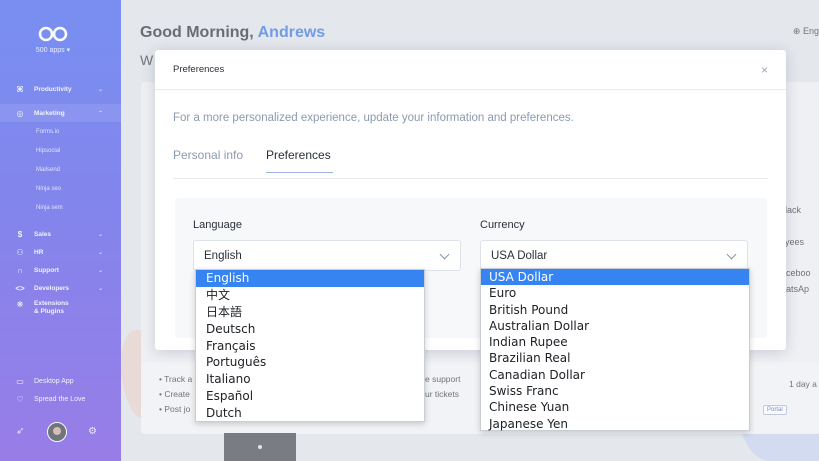 The width and height of the screenshot is (819, 461). I want to click on language-option: 中文, so click(310, 295).